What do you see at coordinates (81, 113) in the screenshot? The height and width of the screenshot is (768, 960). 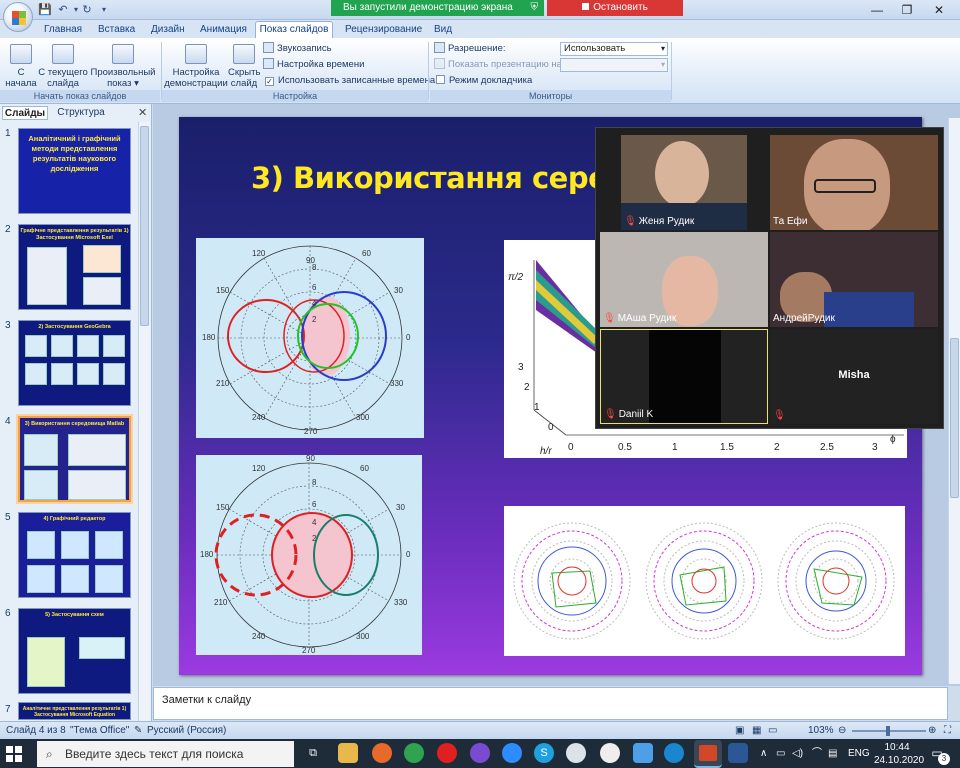 I see `tab-outline: Структура` at bounding box center [81, 113].